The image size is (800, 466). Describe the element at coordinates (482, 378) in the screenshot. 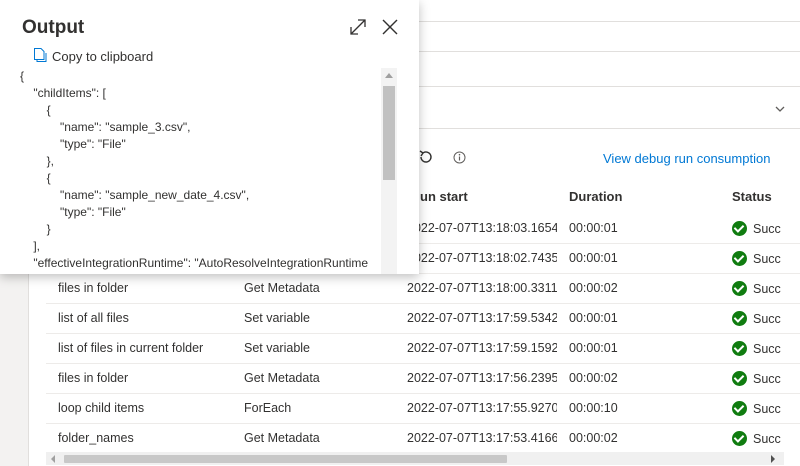

I see `run-start: 2022-07-07T13:17:56.23950` at that location.